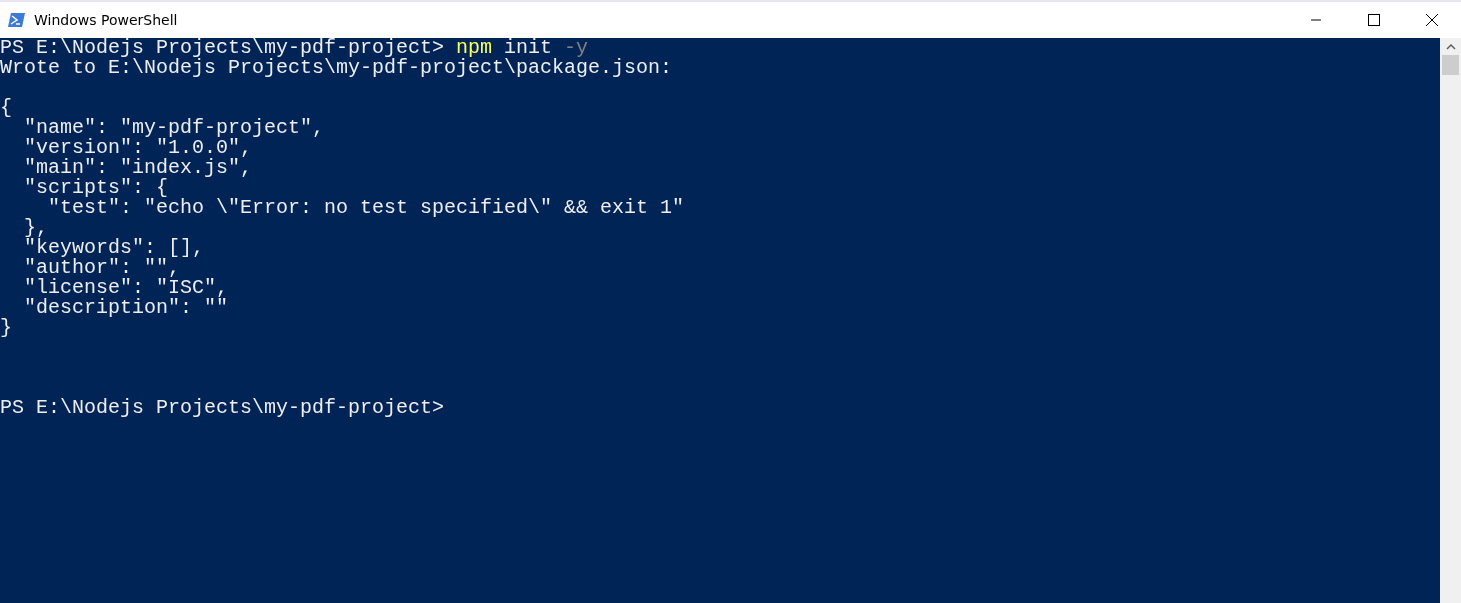 This screenshot has width=1461, height=603. I want to click on parameter-text: -y, so click(576, 47).